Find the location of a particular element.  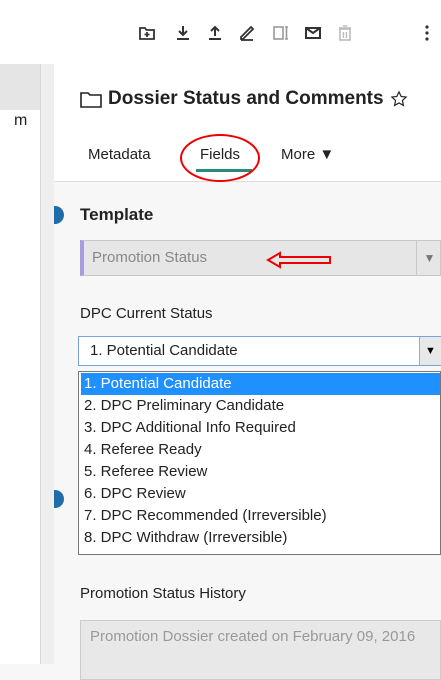

top-toolbar is located at coordinates (220, 32).